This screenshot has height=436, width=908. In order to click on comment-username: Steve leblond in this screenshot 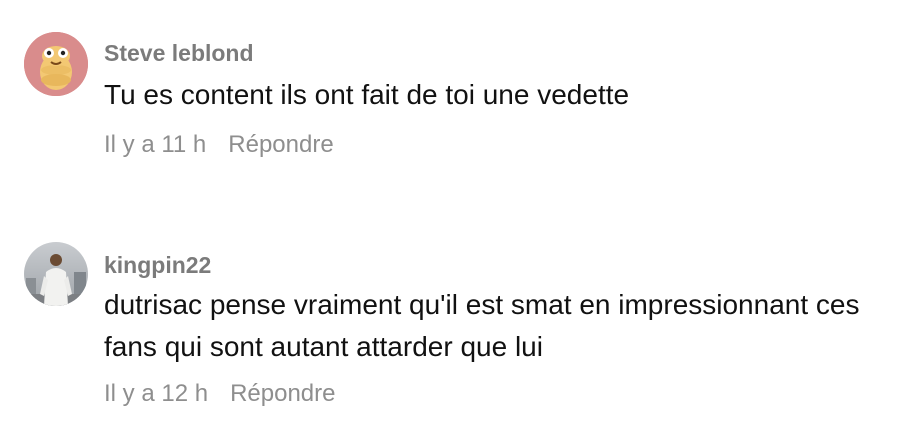, I will do `click(179, 53)`.